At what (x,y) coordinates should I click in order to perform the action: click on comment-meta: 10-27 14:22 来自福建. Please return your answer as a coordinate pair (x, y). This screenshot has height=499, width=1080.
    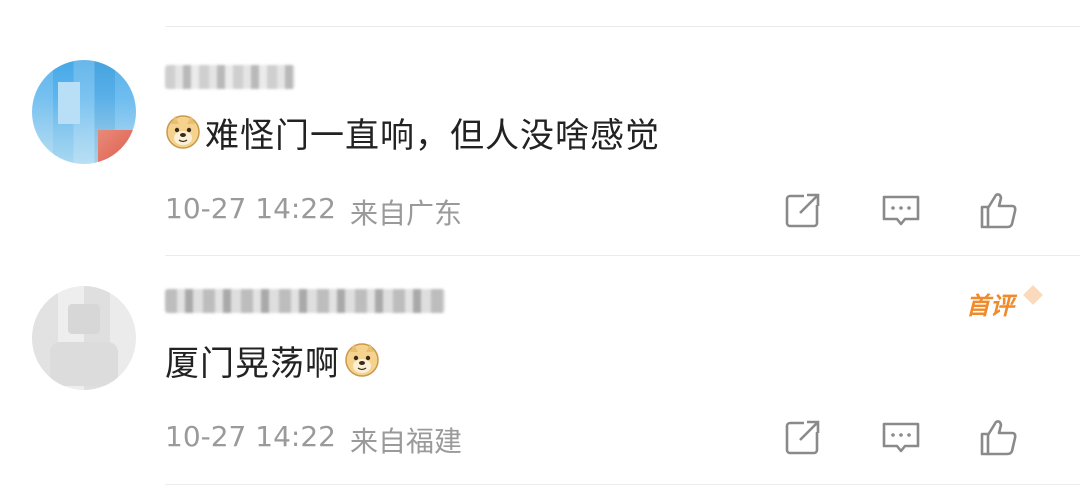
    Looking at the image, I should click on (313, 440).